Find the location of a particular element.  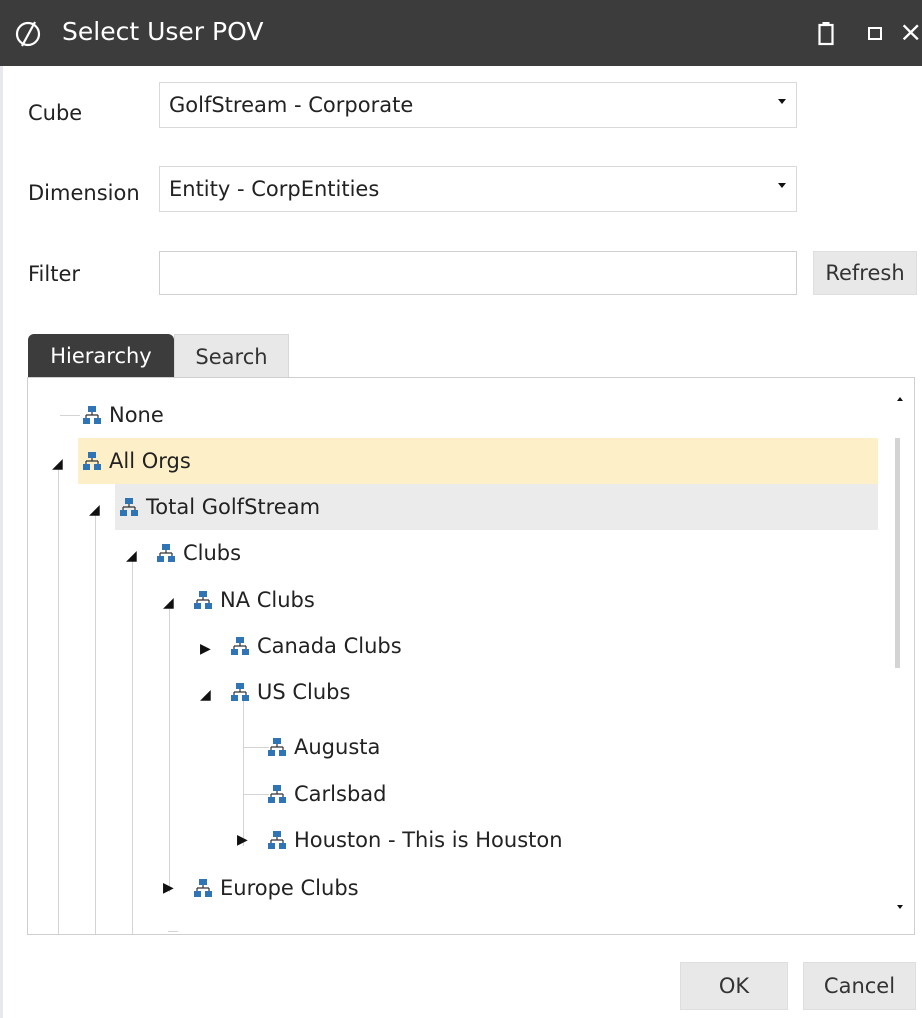

tree-node: Augusta is located at coordinates (543, 747).